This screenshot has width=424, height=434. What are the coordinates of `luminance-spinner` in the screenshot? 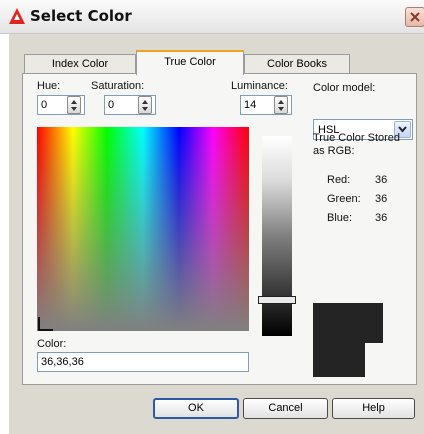 It's located at (281, 105).